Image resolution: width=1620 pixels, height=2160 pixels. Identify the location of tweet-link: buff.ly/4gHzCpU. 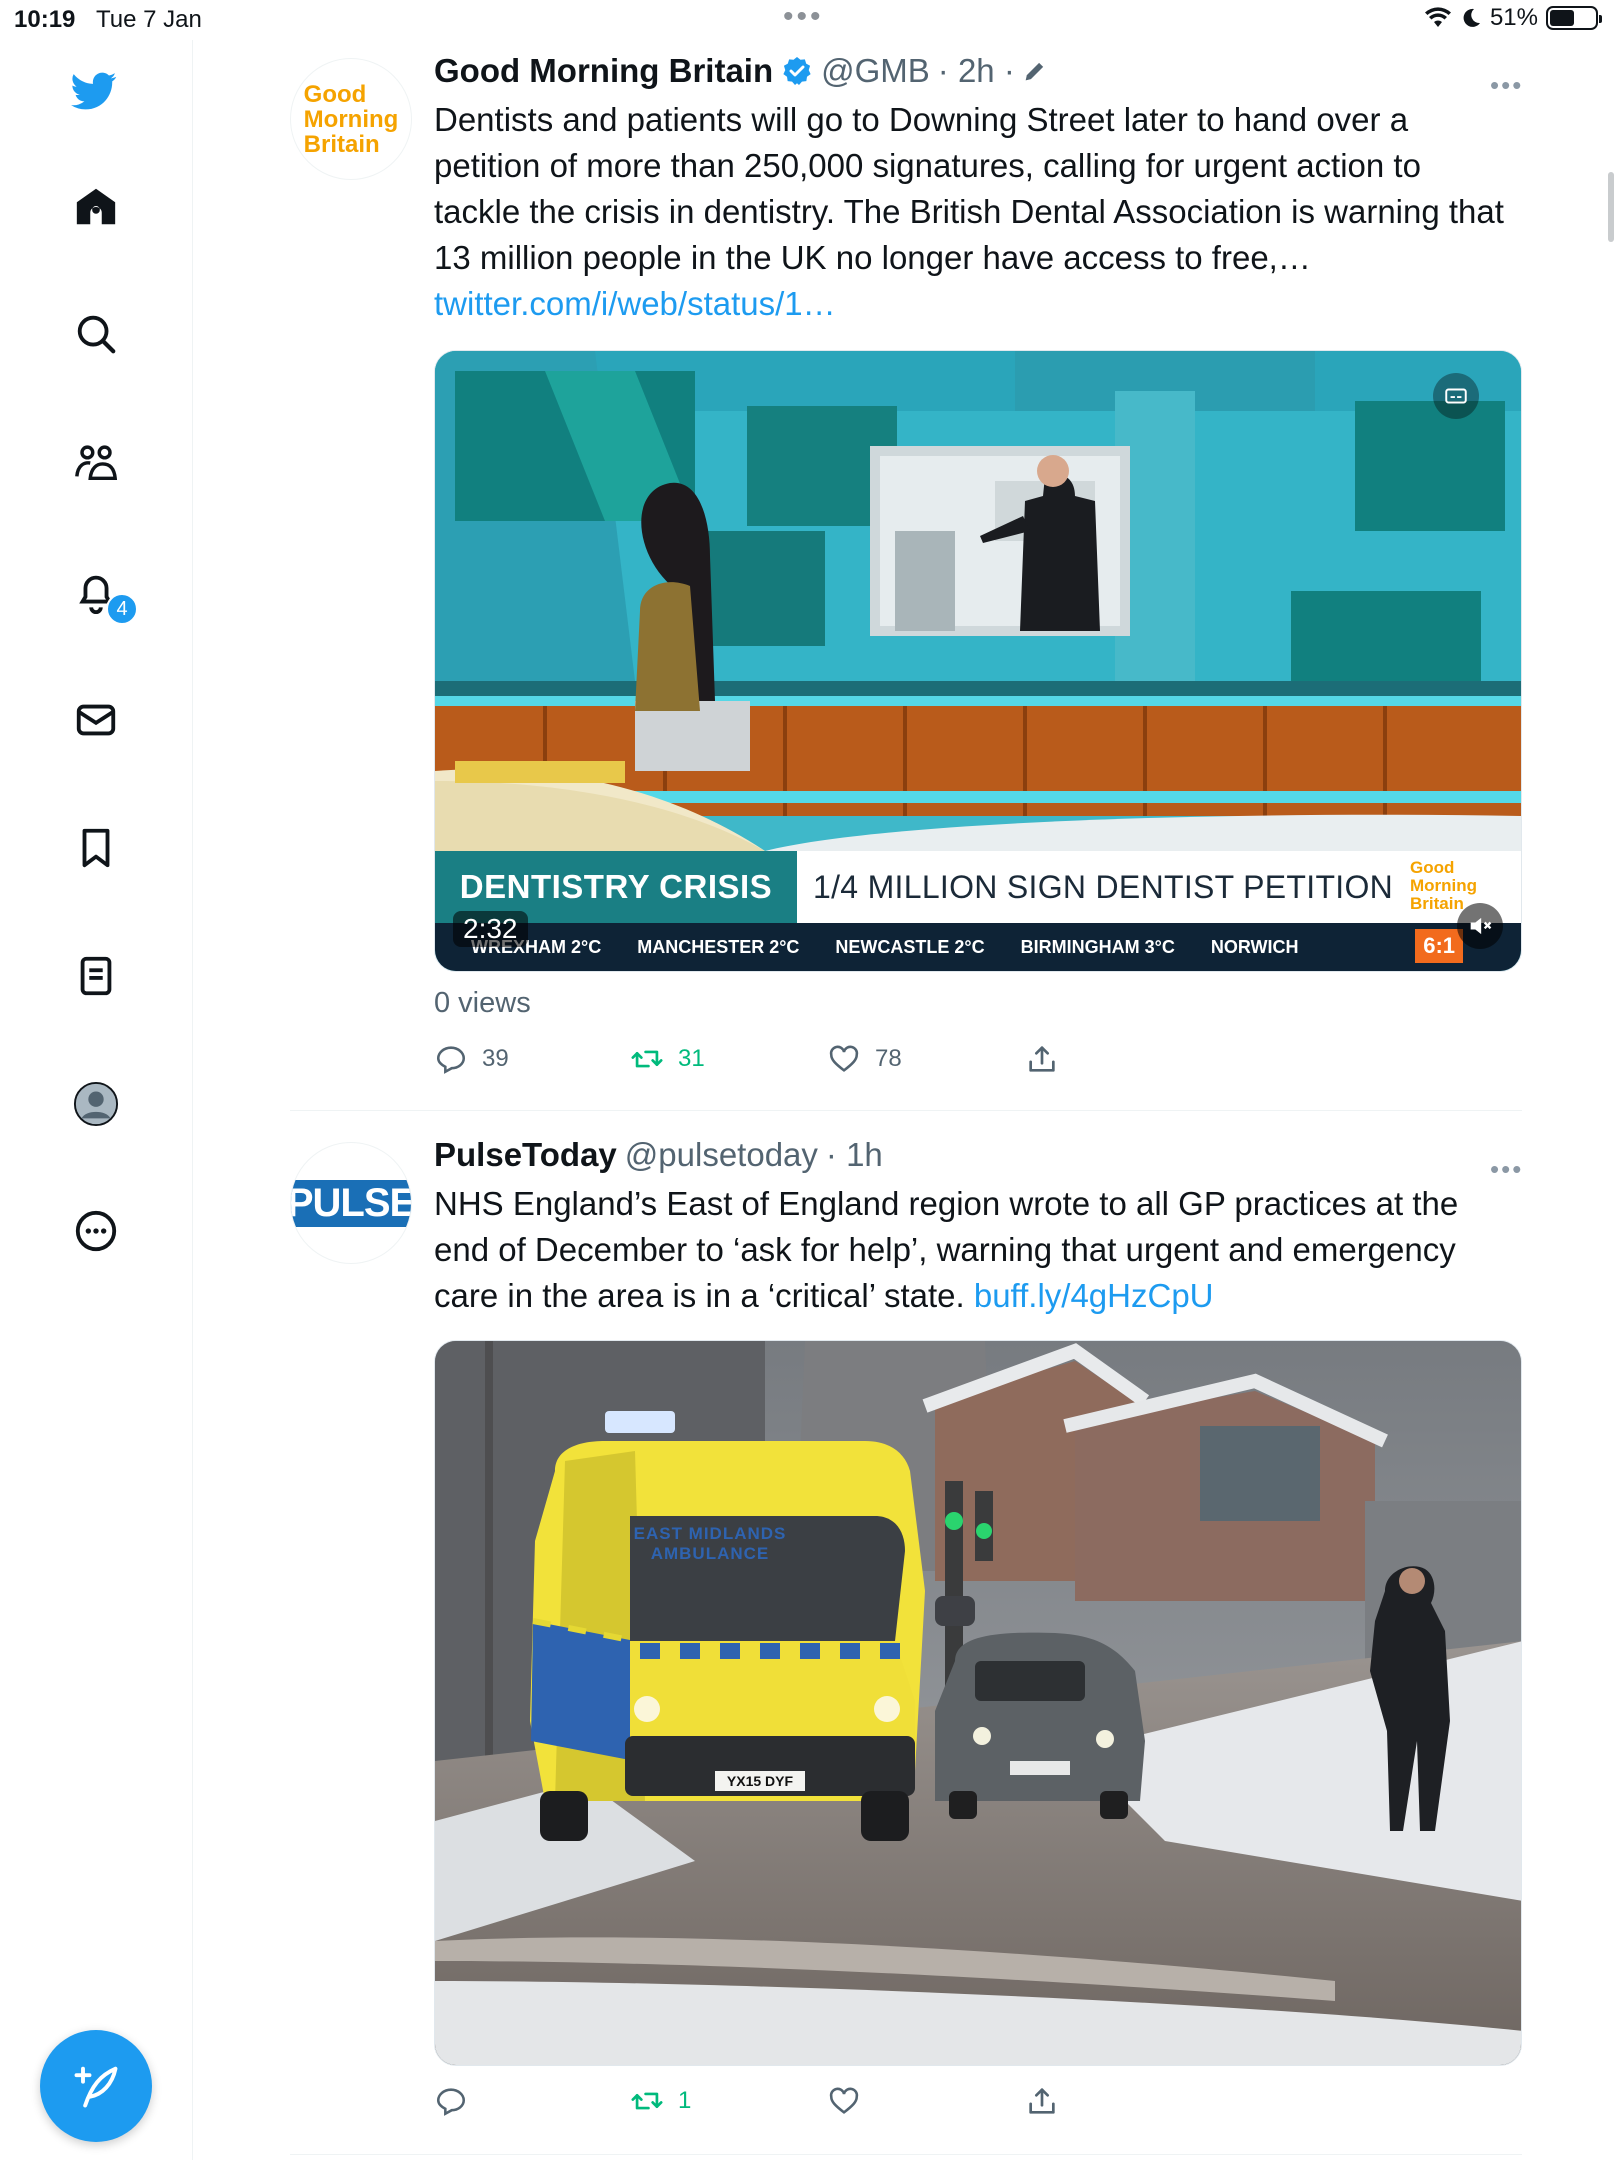
(1094, 1295).